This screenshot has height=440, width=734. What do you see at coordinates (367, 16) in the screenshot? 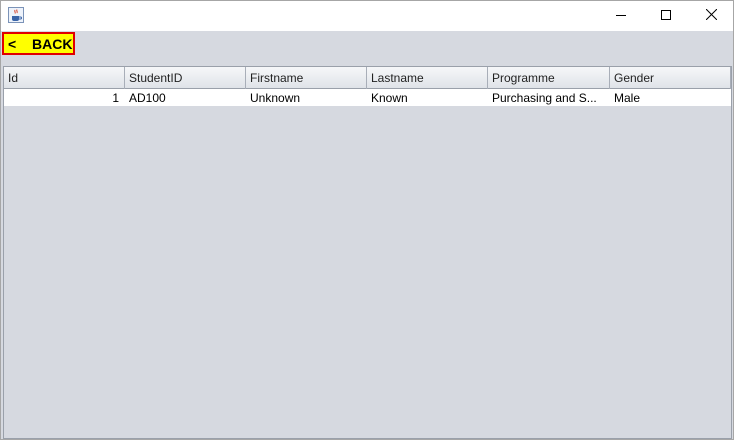
I see `title-bar` at bounding box center [367, 16].